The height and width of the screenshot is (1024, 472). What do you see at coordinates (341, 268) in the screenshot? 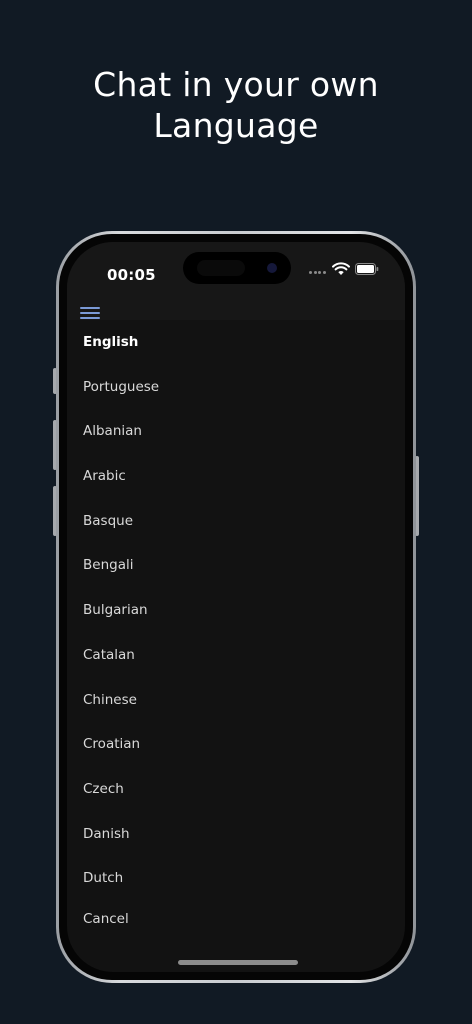
I see `wifi-icon` at bounding box center [341, 268].